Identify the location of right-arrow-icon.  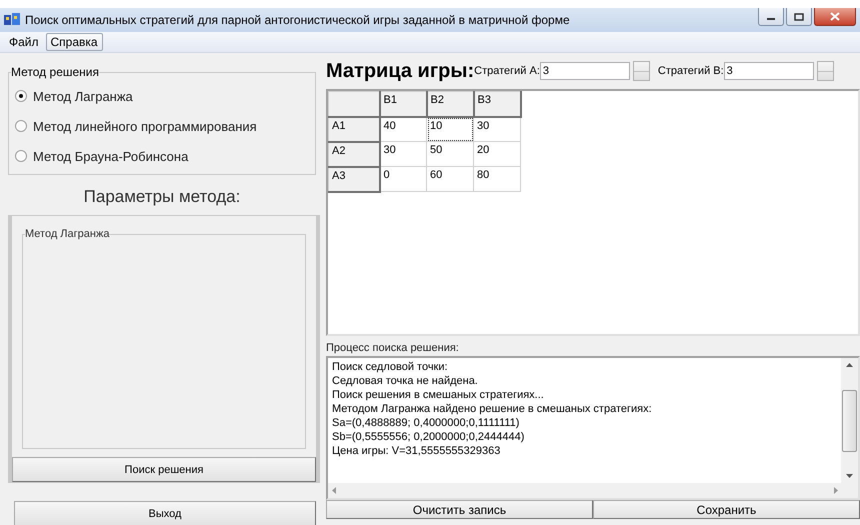
(836, 490).